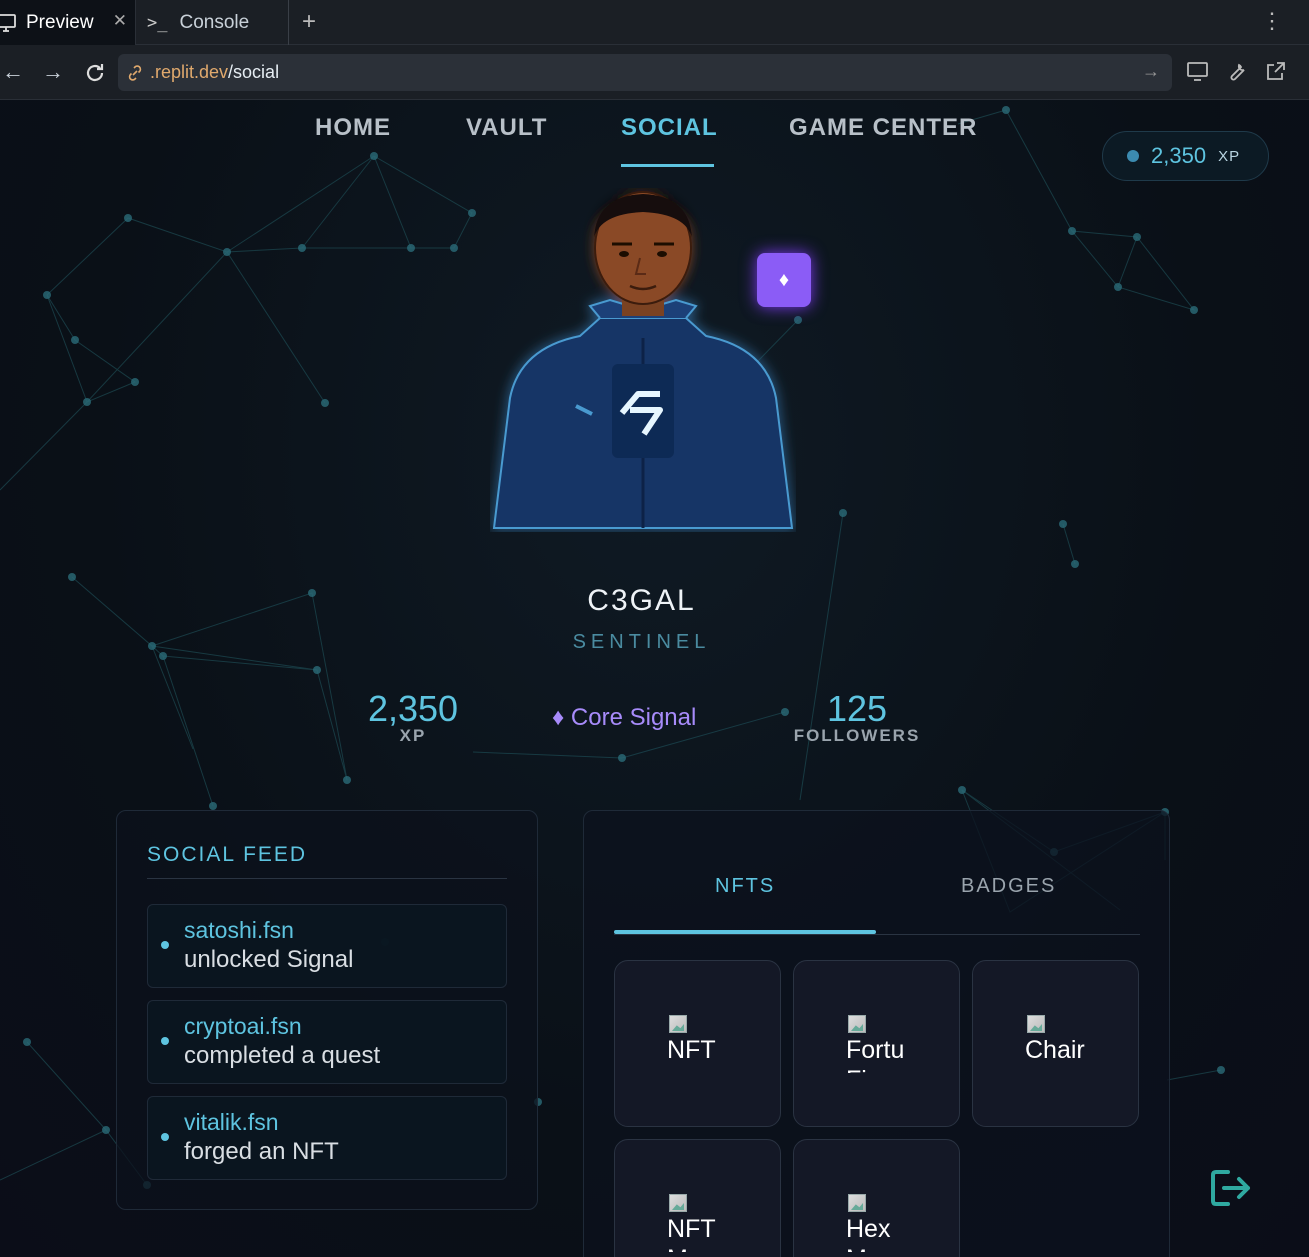 This screenshot has height=1257, width=1309. I want to click on logout-icon, so click(1231, 1188).